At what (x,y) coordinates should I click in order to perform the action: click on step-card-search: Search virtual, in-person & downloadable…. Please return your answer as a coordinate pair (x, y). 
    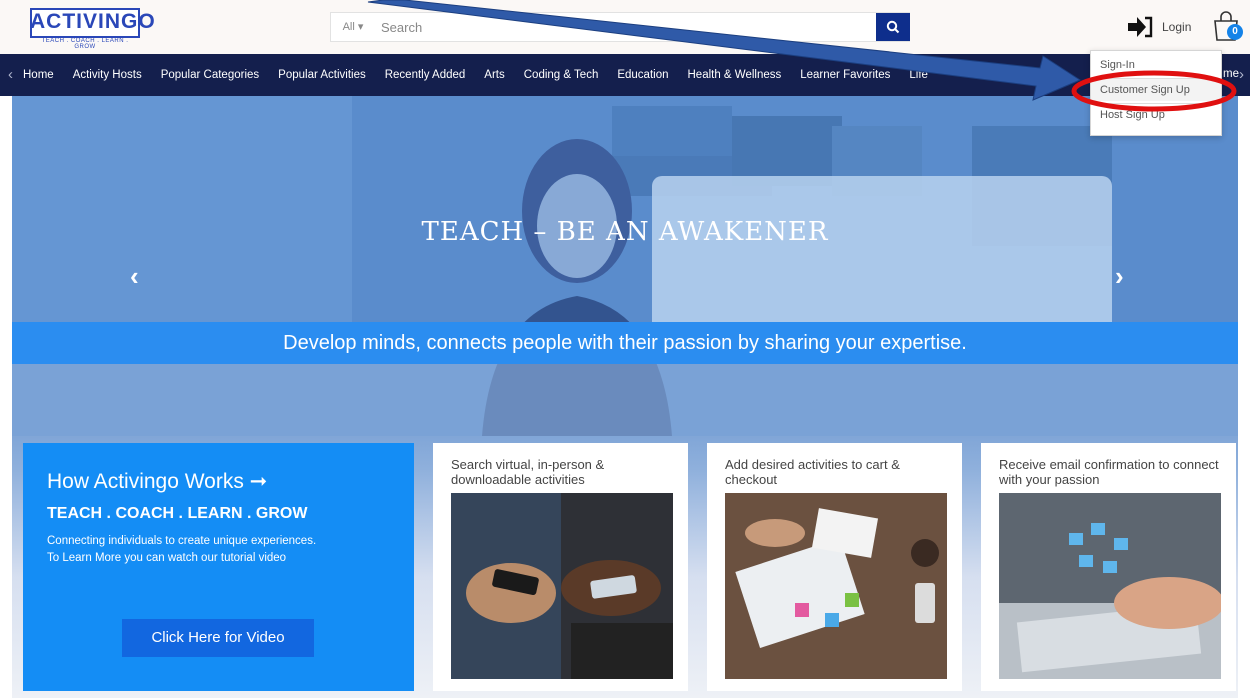
    Looking at the image, I should click on (560, 567).